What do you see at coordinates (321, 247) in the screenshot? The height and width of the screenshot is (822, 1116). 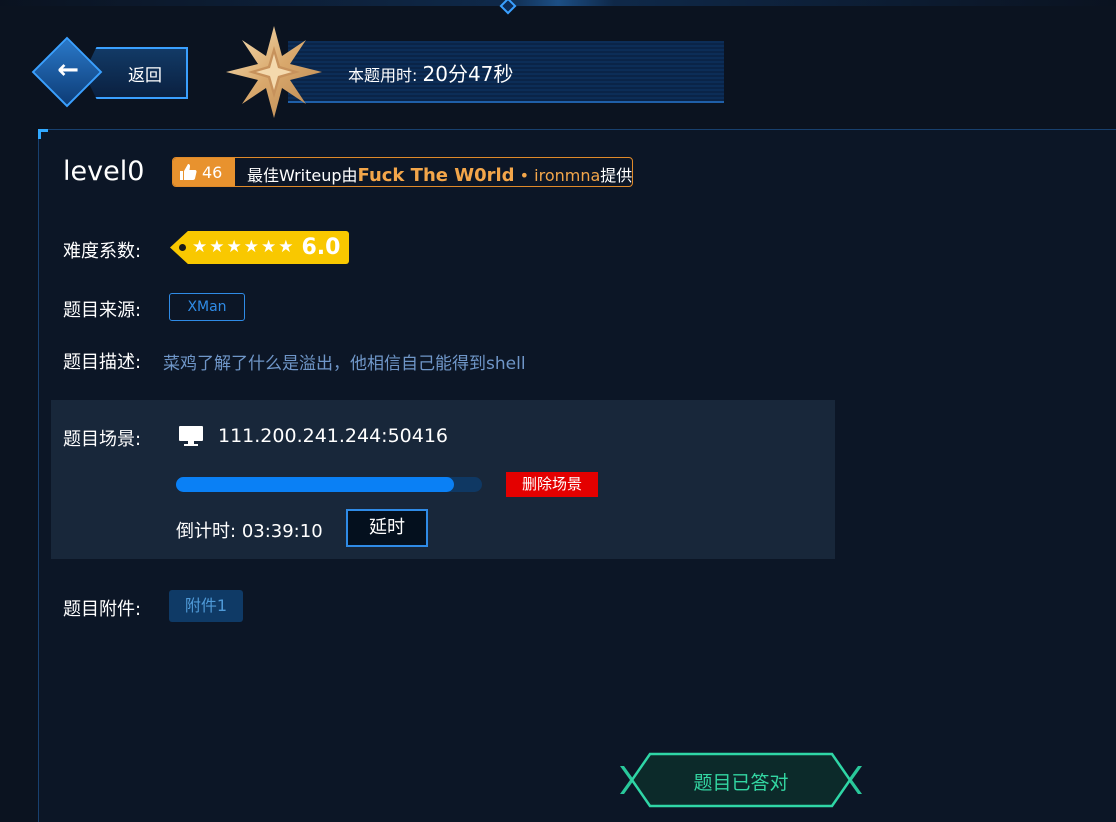 I see `difficulty-score: 6.0` at bounding box center [321, 247].